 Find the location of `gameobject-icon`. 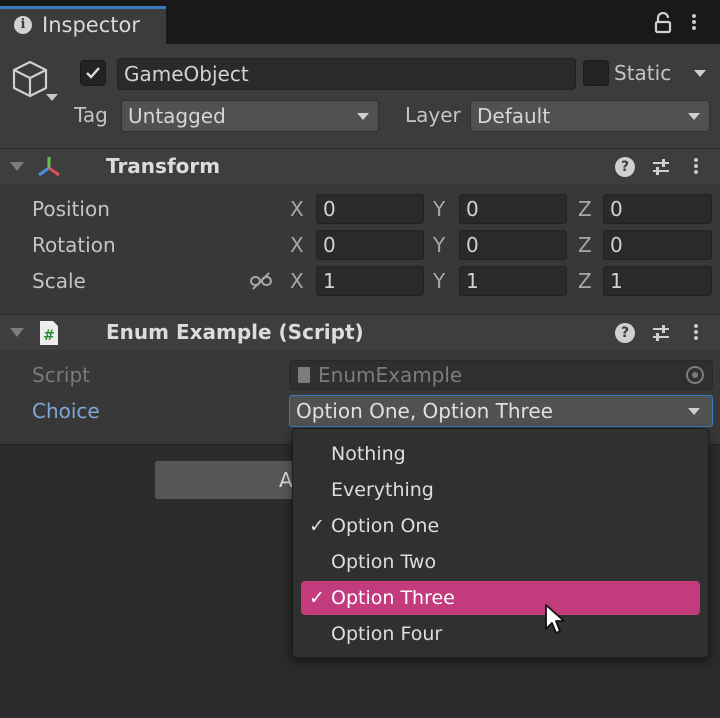

gameobject-icon is located at coordinates (30, 80).